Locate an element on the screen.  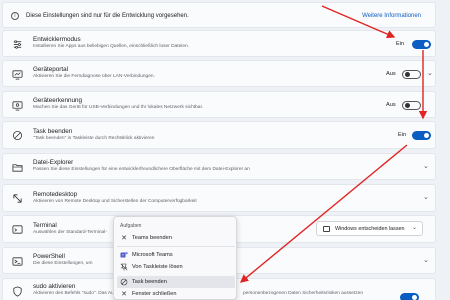
row-title: PowerShell is located at coordinates (49, 256).